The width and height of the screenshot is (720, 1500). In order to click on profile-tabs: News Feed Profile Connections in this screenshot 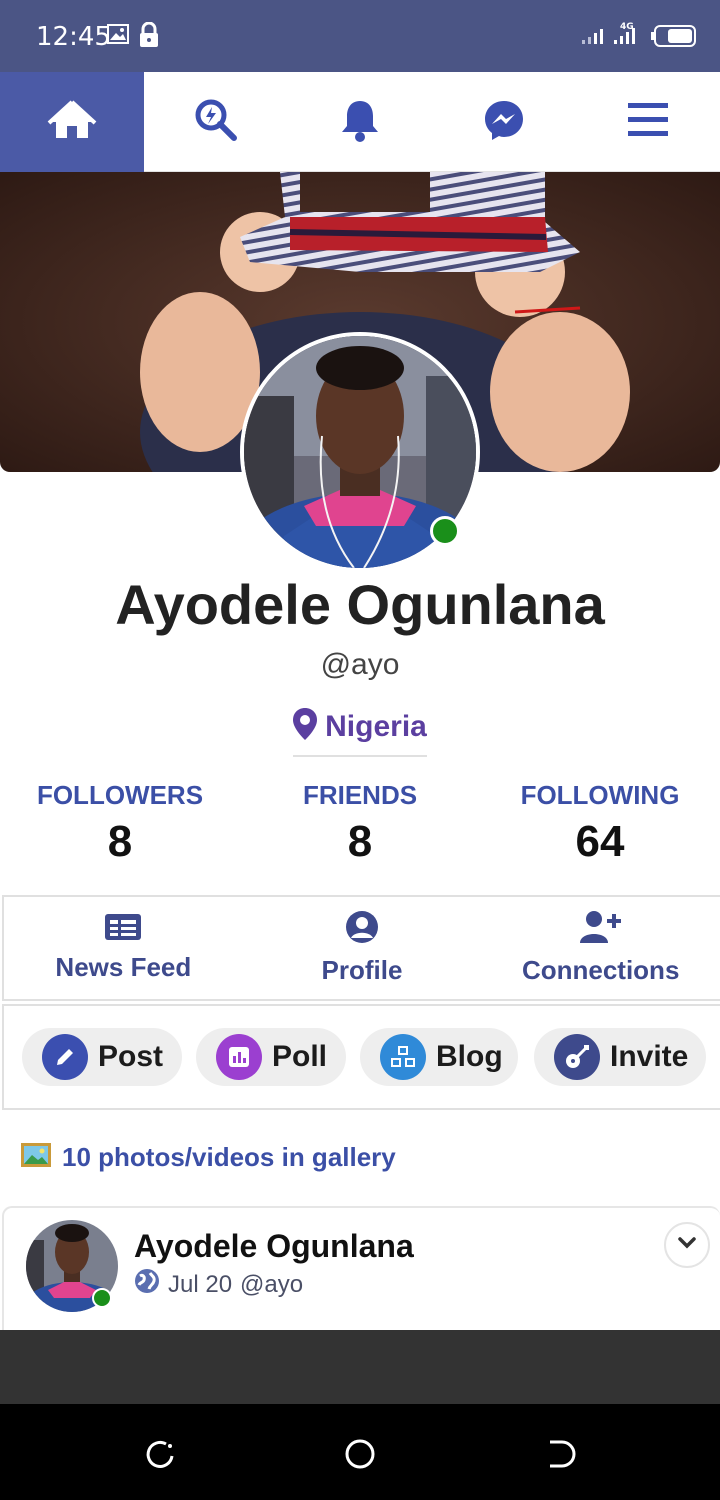, I will do `click(361, 948)`.